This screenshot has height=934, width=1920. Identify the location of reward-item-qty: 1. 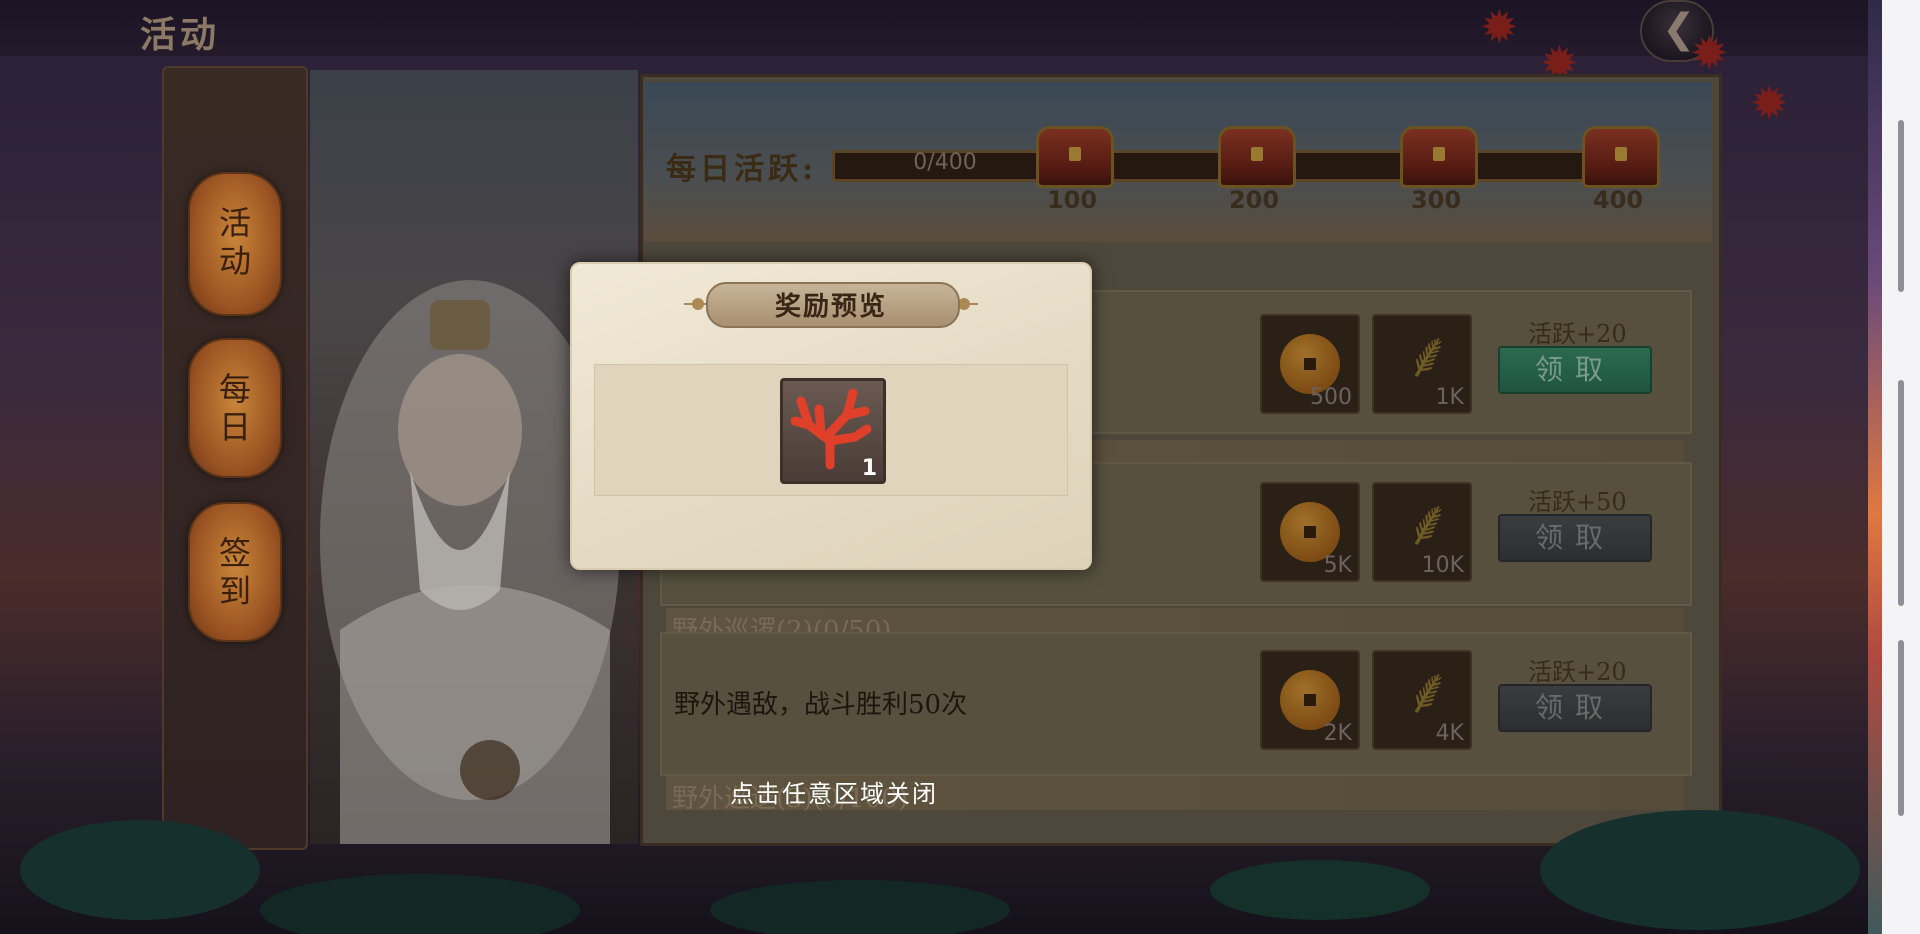
(869, 468).